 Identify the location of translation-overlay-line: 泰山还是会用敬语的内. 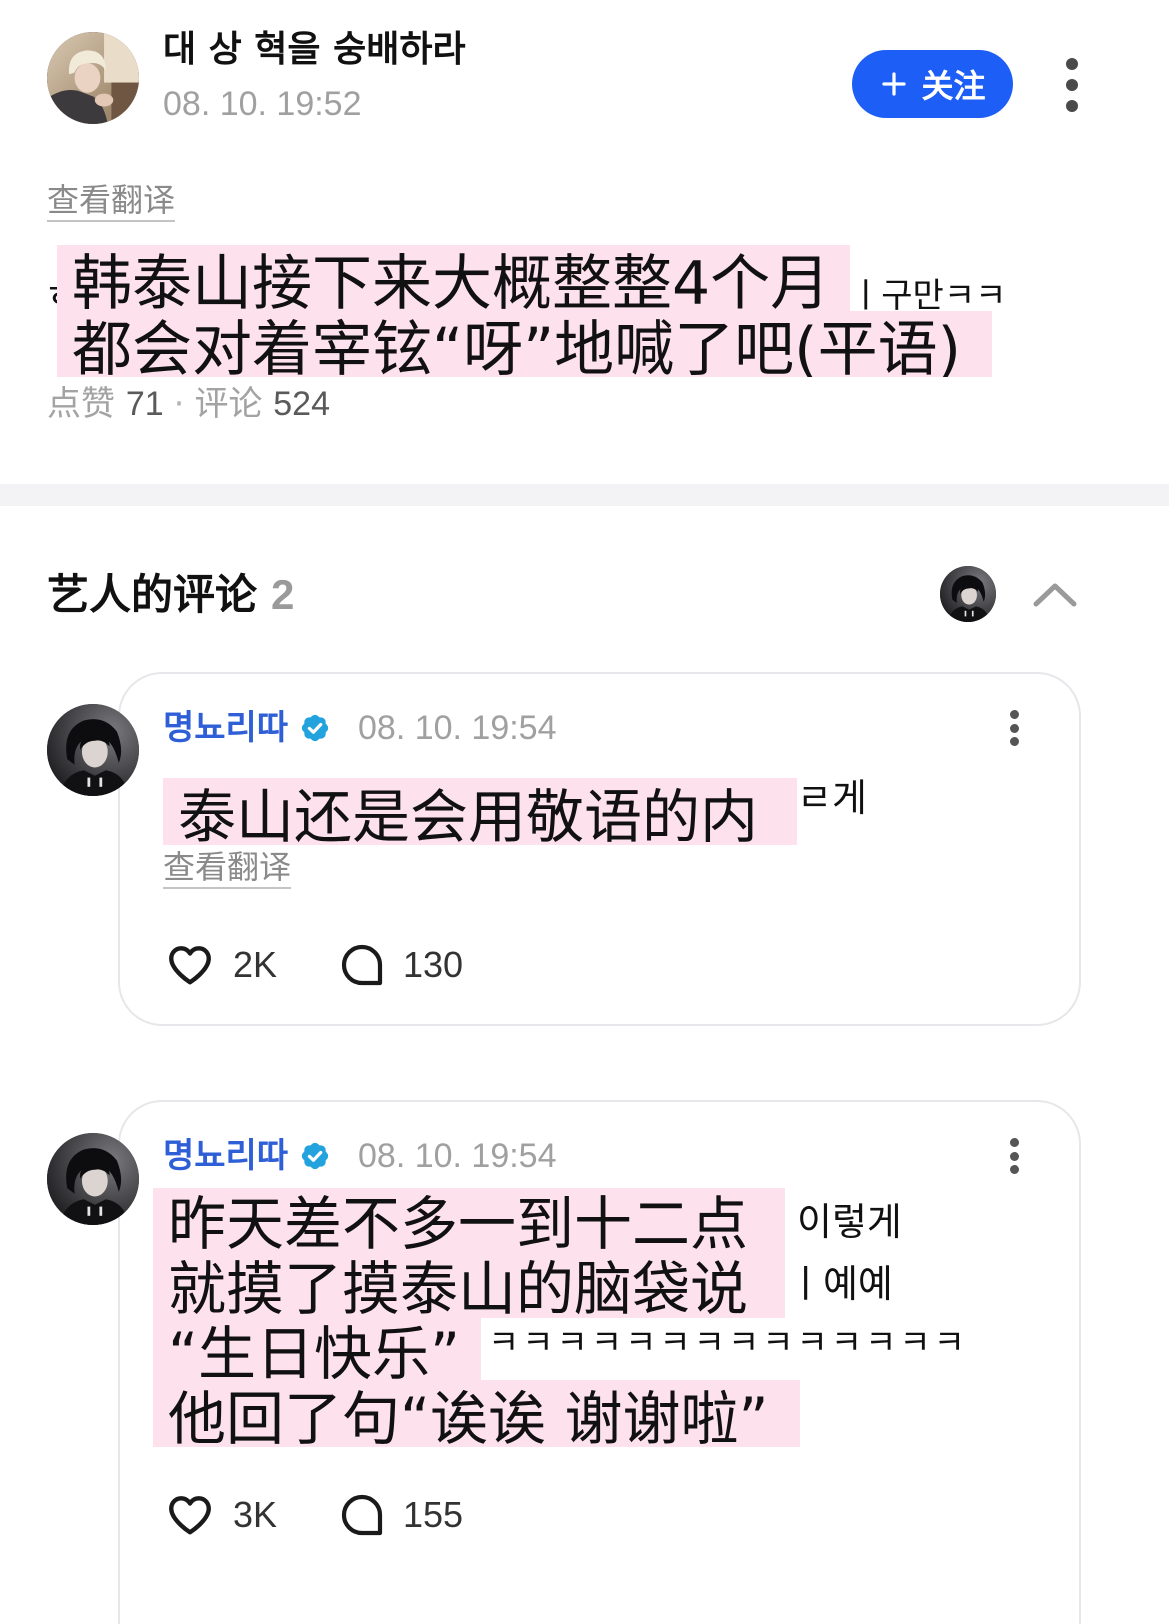
(480, 811).